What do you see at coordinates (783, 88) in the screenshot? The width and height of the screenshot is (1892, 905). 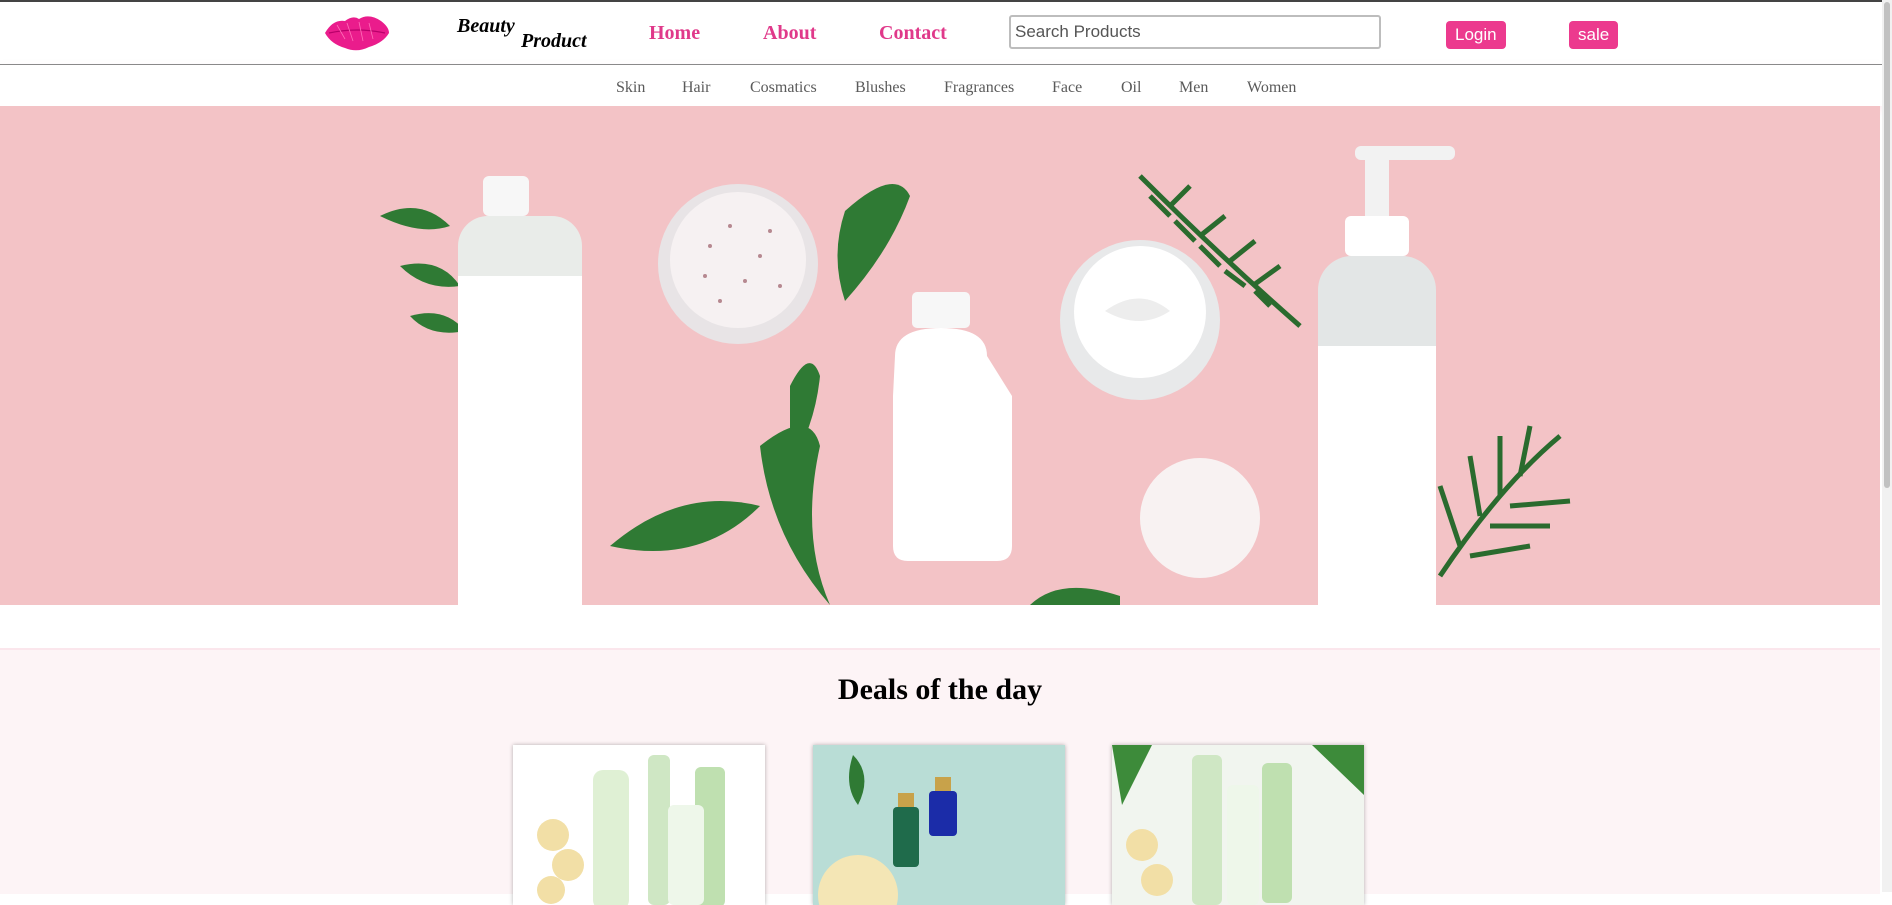 I see `category-cosmatics: Cosmatics` at bounding box center [783, 88].